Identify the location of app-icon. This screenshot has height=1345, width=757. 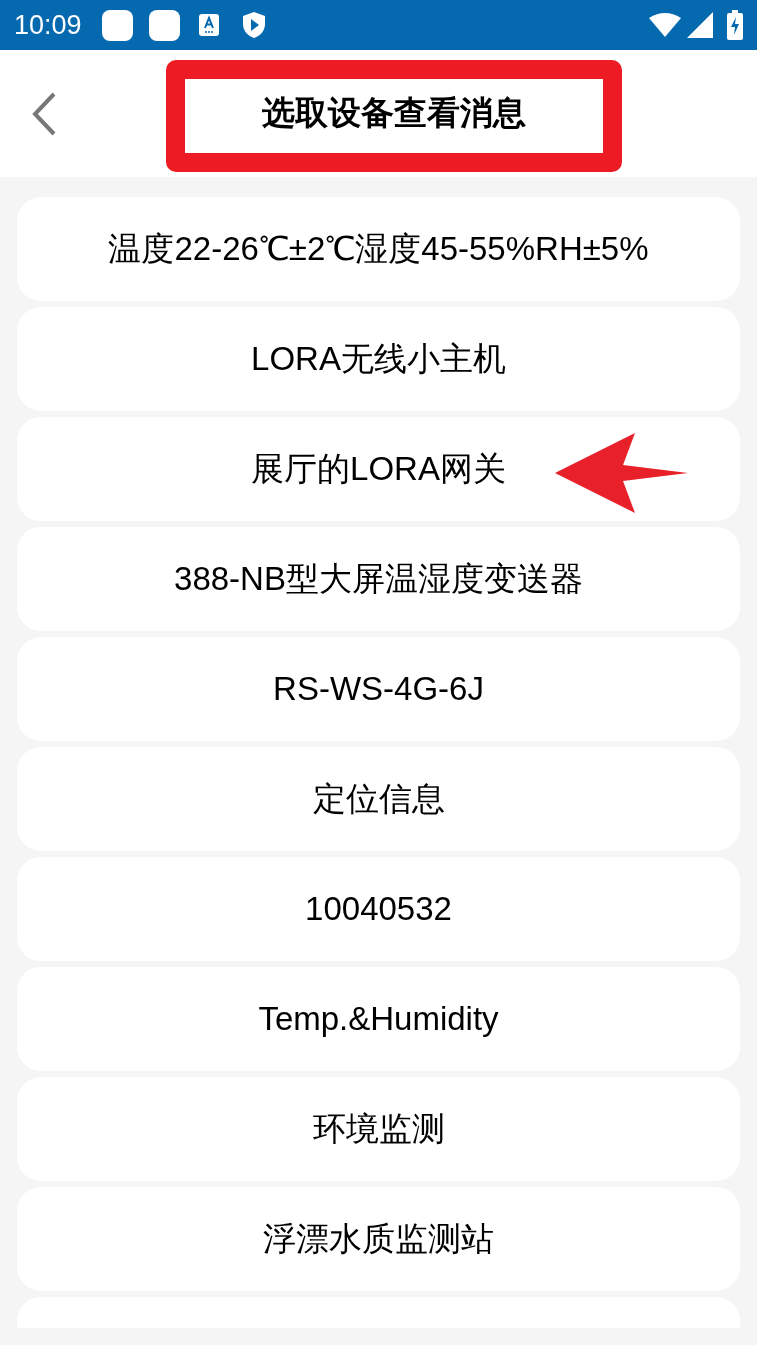
(208, 25).